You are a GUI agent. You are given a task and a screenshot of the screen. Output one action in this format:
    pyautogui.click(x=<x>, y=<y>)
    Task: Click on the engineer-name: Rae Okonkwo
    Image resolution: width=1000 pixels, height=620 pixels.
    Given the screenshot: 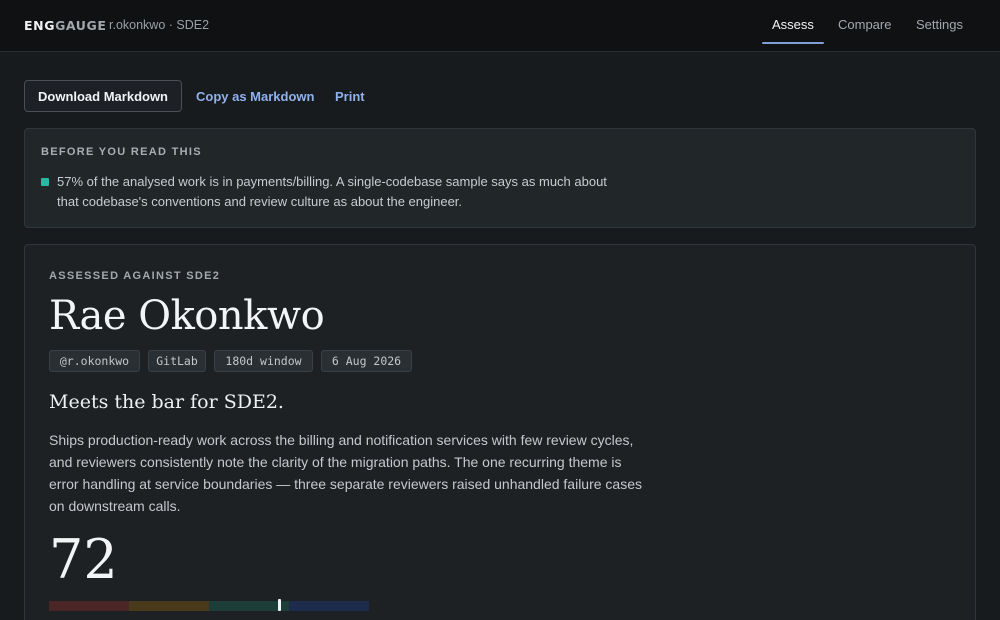 What is the action you would take?
    pyautogui.click(x=187, y=316)
    